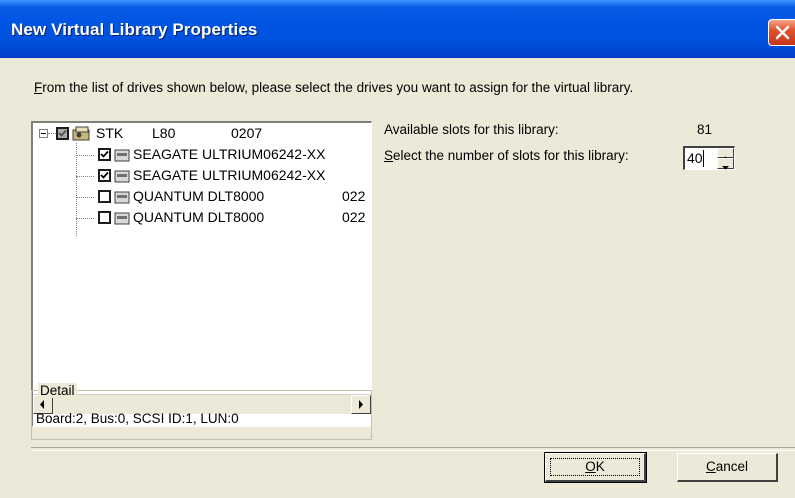 Image resolution: width=795 pixels, height=498 pixels. I want to click on detail-group: Detail Board:2, Bus:0, SCSI ID:1, LUN:0, so click(201, 411).